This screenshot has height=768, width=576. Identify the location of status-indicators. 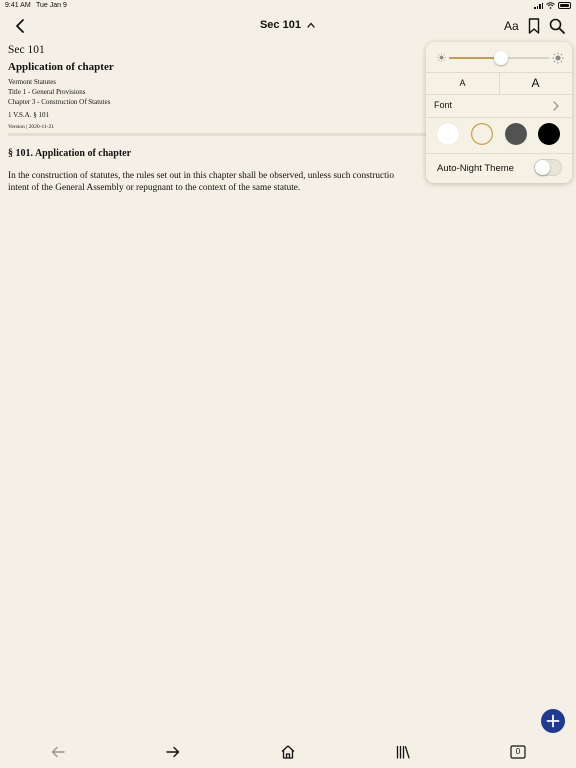
(552, 5).